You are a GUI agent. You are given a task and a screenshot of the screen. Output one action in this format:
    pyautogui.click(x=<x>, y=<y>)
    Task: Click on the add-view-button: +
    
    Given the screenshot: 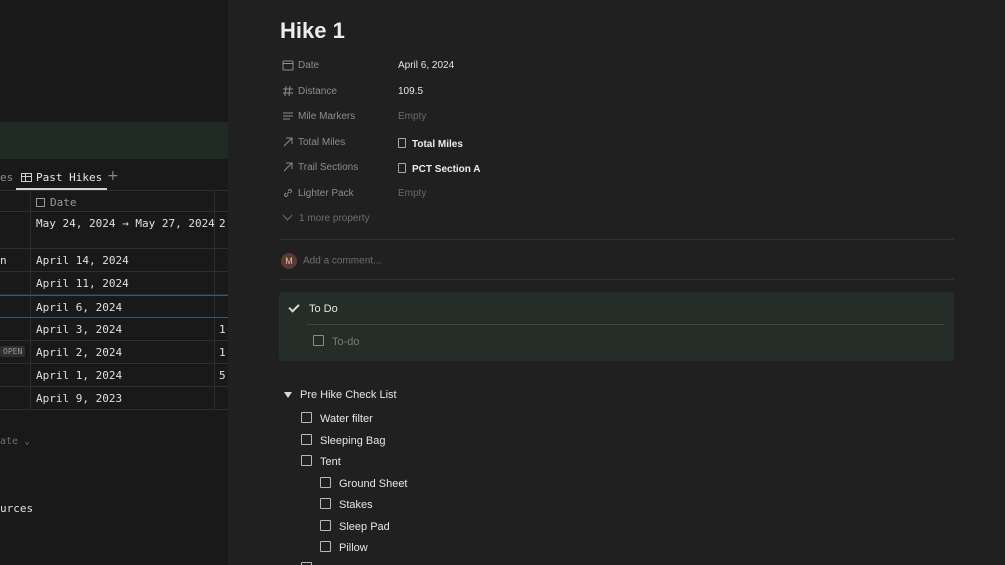 What is the action you would take?
    pyautogui.click(x=113, y=176)
    